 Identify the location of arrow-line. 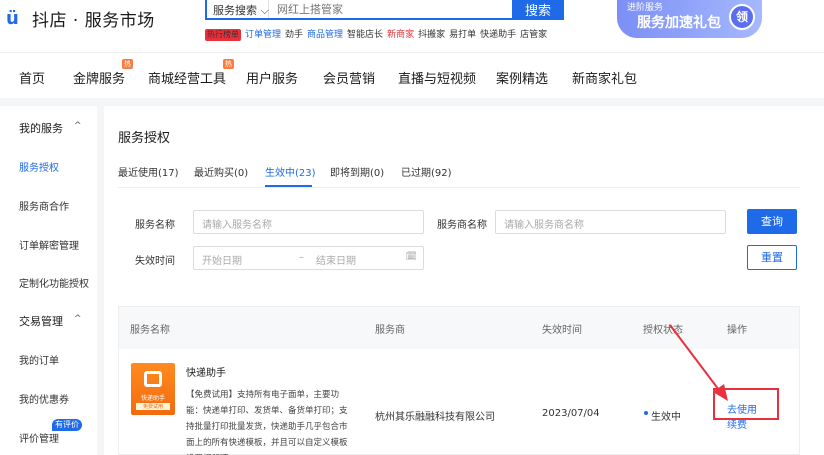
(696, 359).